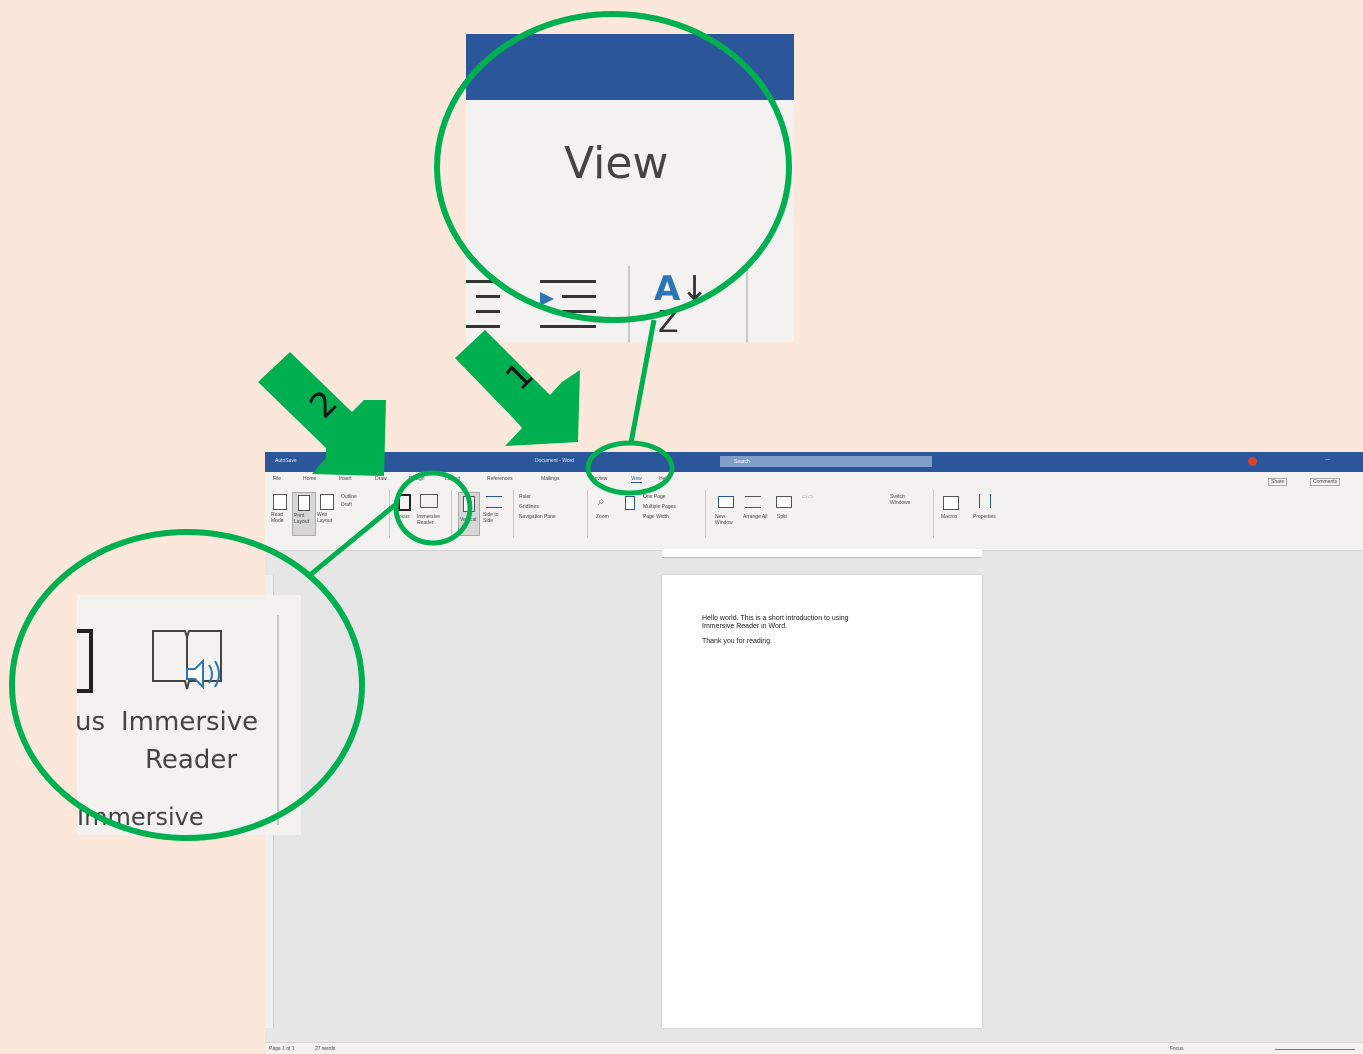 This screenshot has height=1054, width=1363. I want to click on zoom-circle-immersive, so click(187, 685).